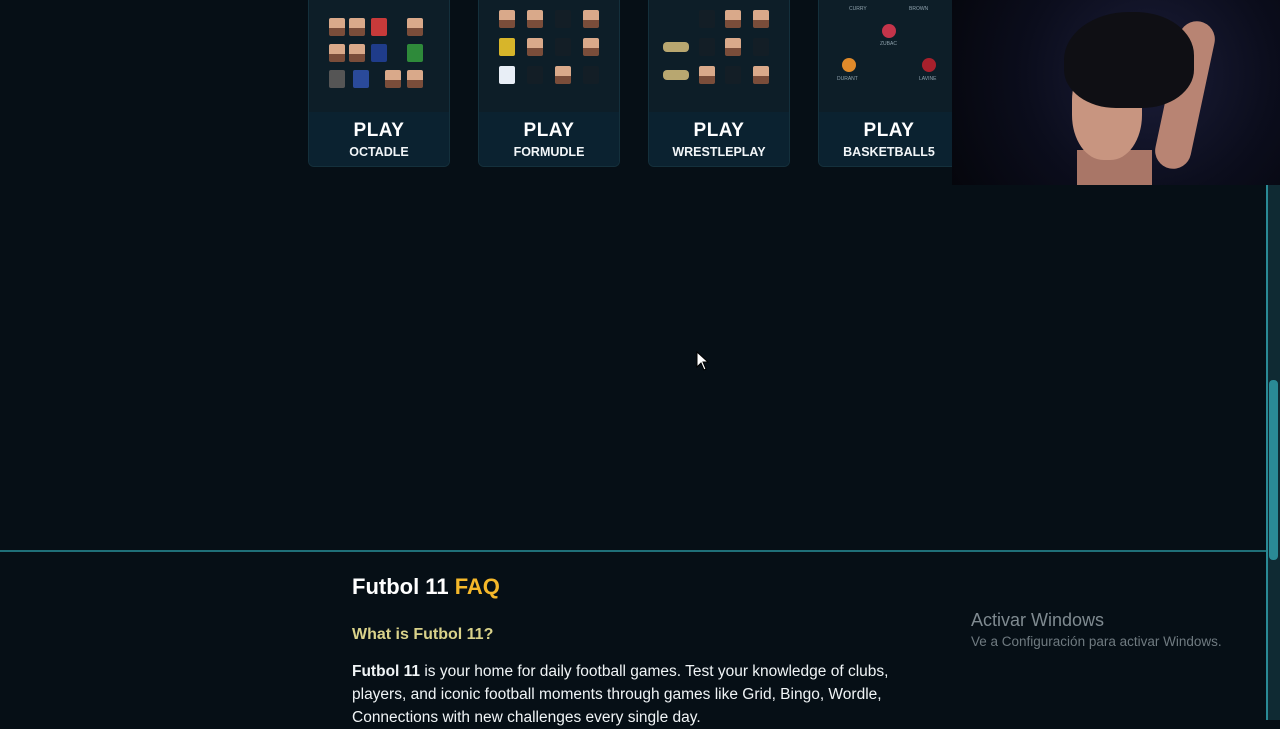  Describe the element at coordinates (889, 152) in the screenshot. I see `game-name: BASKETBALL5` at that location.